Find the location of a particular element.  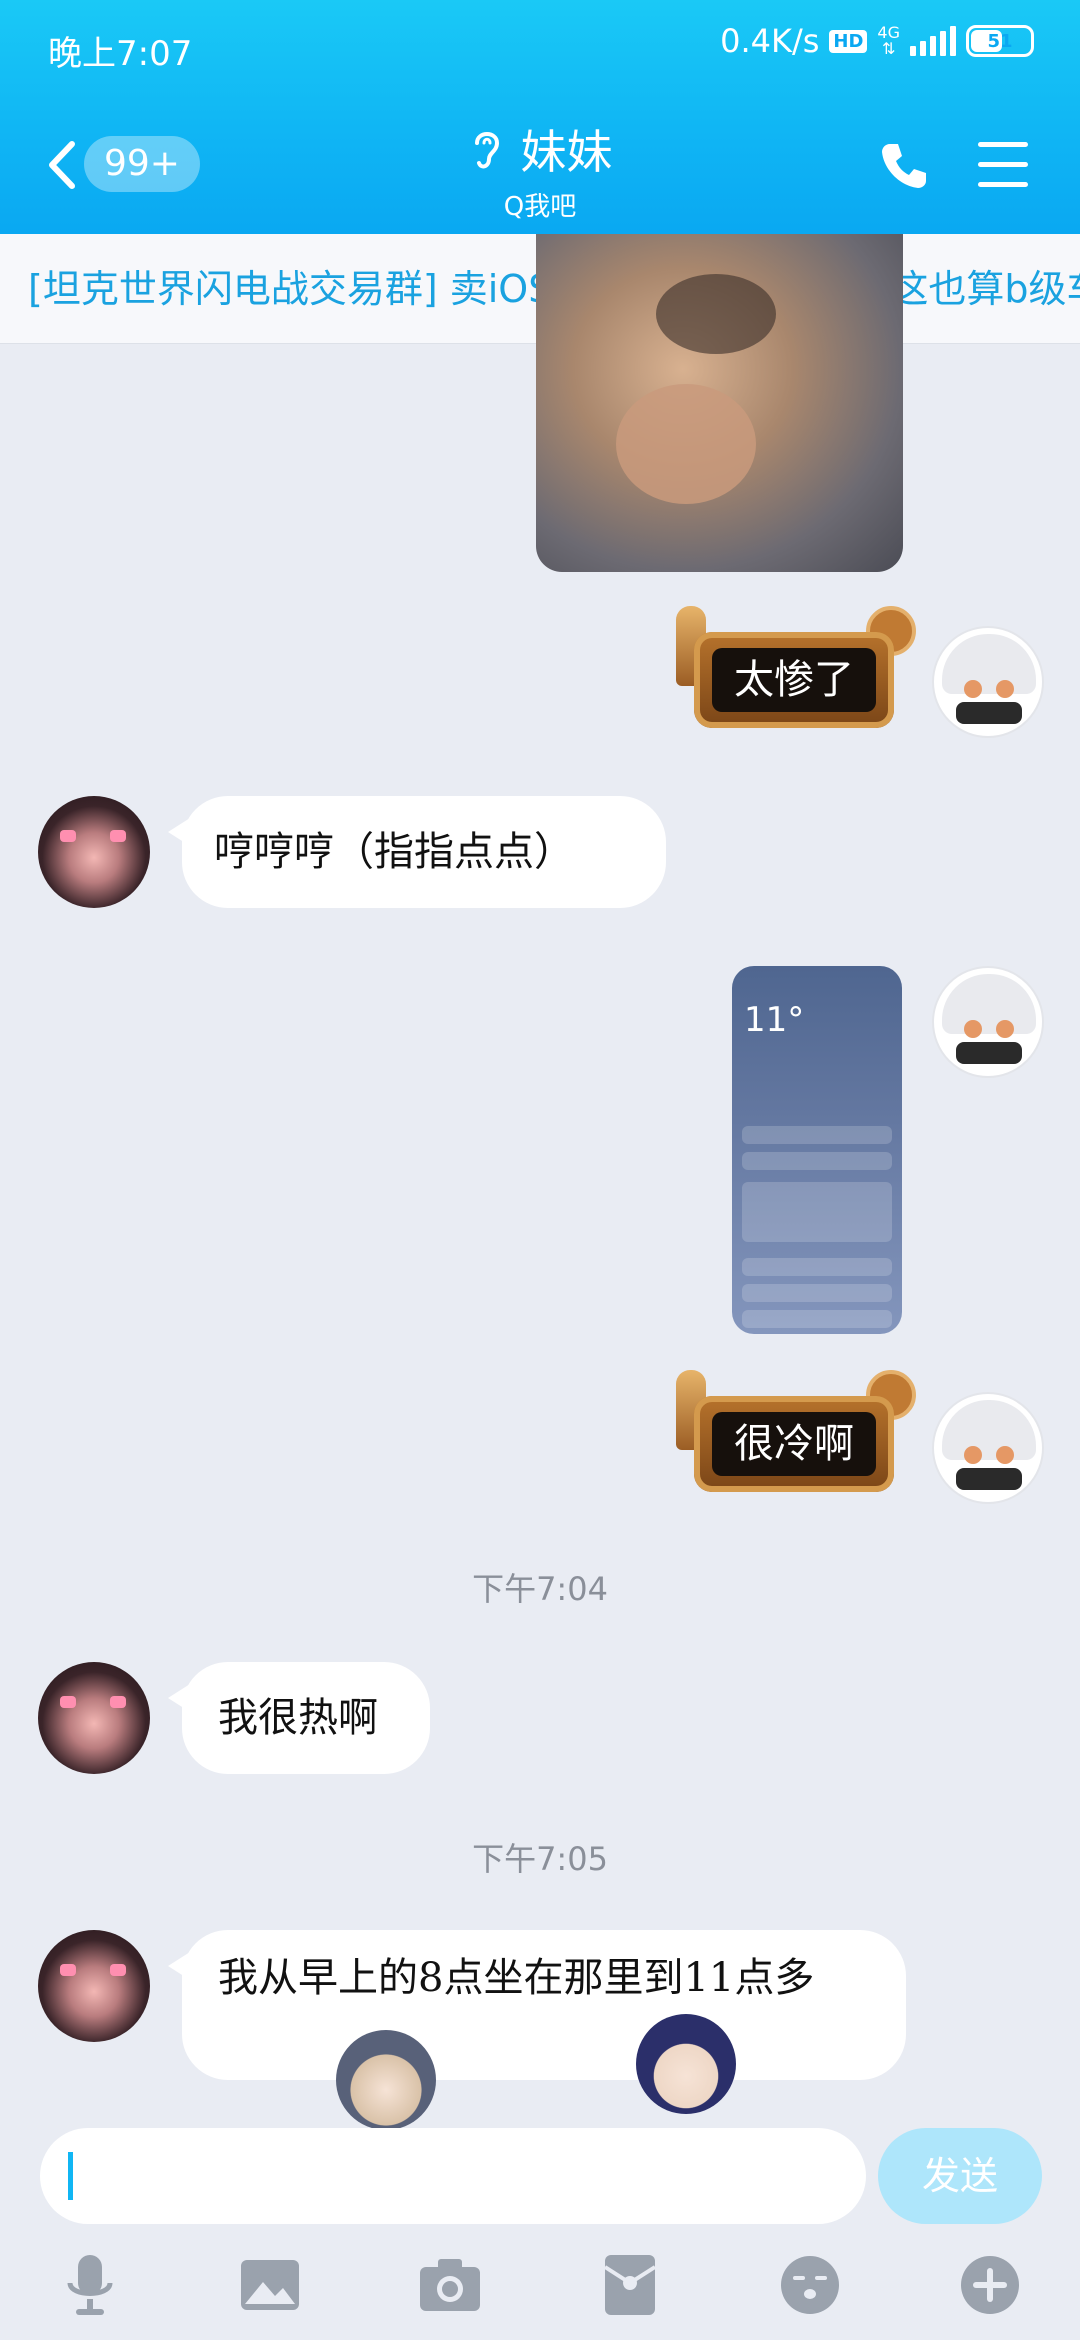

status-bar: 晚上7:07 0.4K/s HD 4G ⇅ 51 is located at coordinates (540, 48).